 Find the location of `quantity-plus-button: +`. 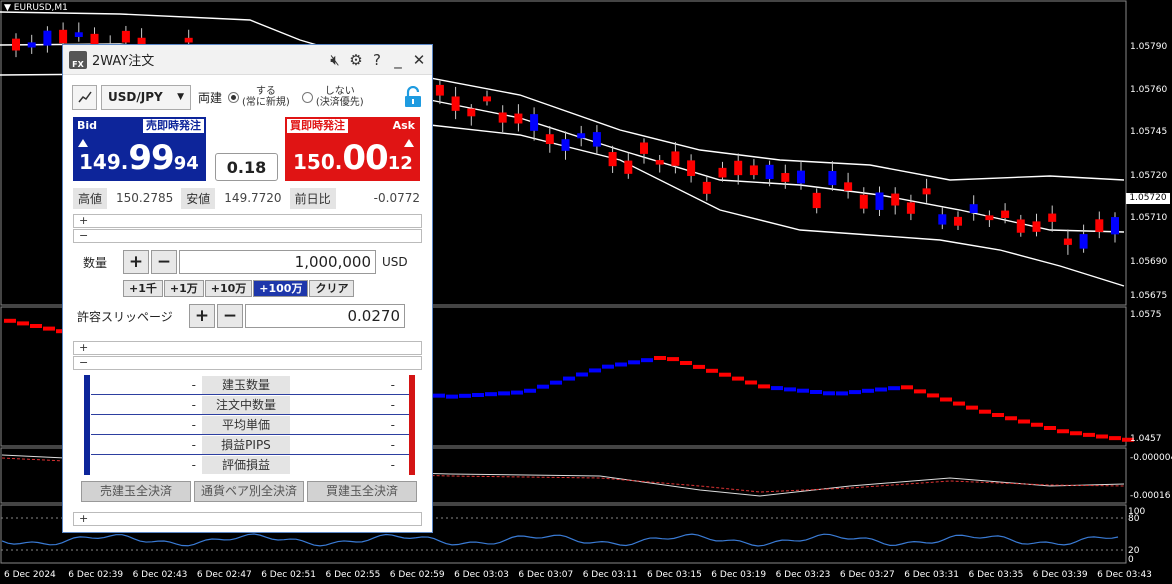

quantity-plus-button: + is located at coordinates (136, 262).